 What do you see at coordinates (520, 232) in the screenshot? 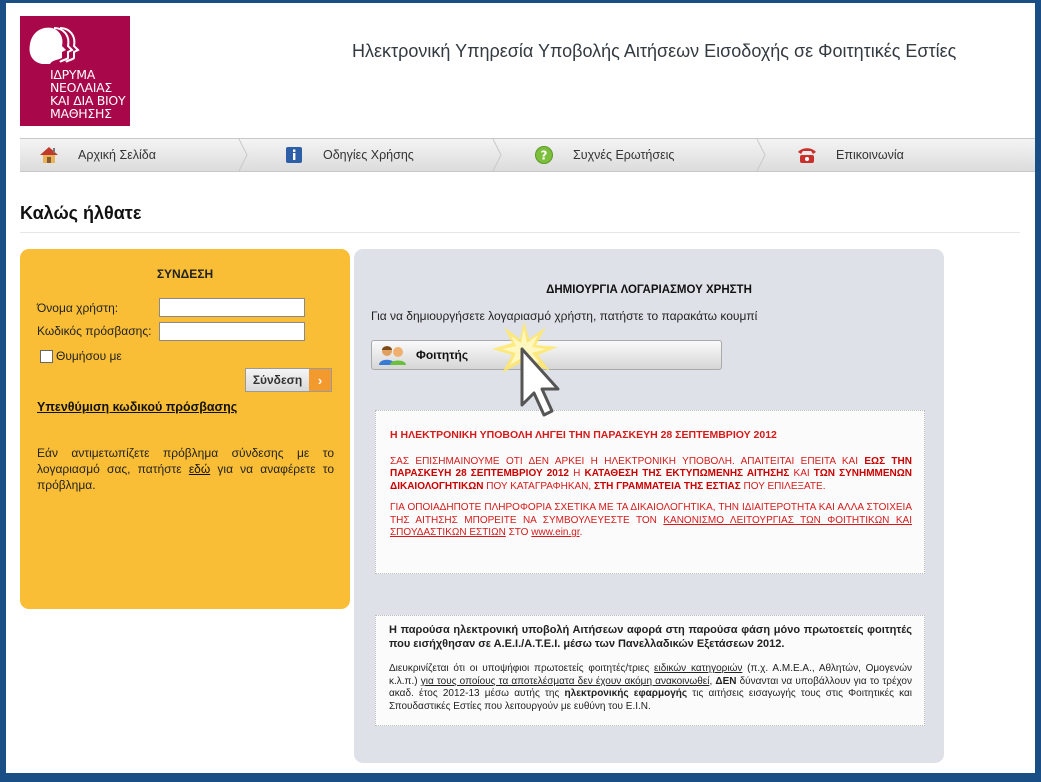
I see `title-divider` at bounding box center [520, 232].